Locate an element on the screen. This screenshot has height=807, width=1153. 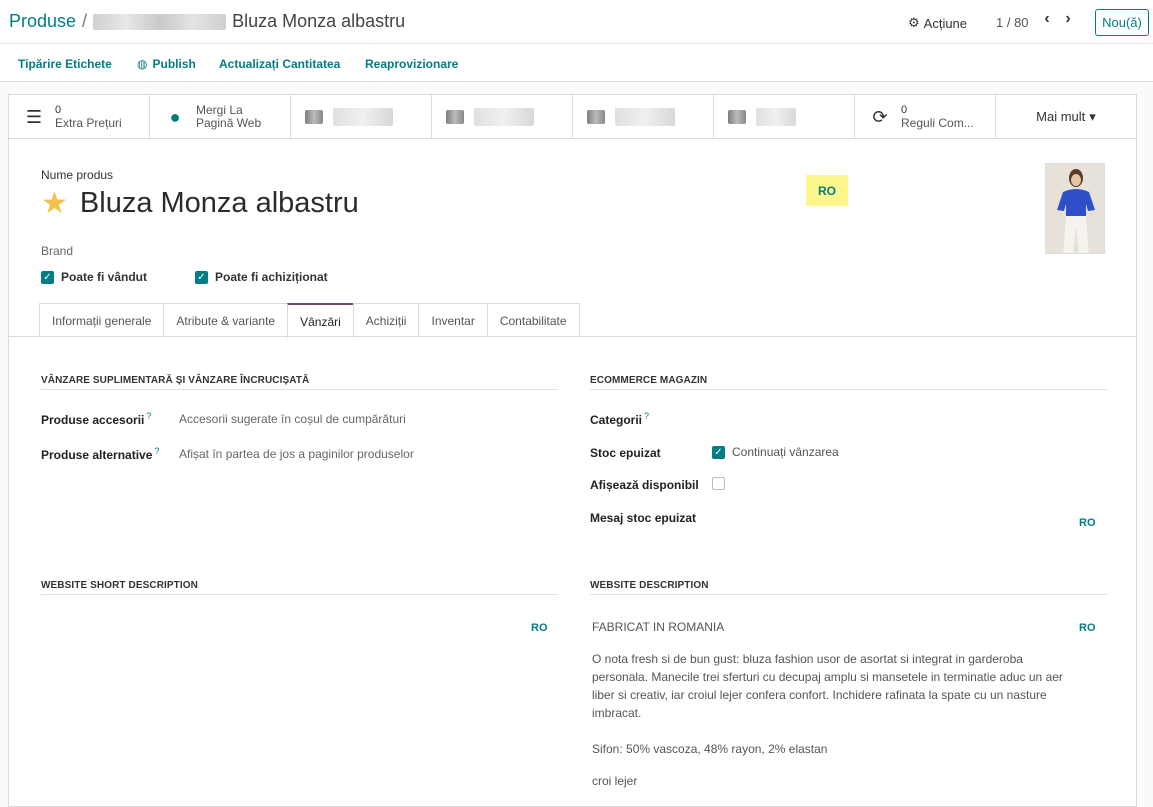
go-to-website-button: ● Mergi La Pagină Web is located at coordinates (220, 117).